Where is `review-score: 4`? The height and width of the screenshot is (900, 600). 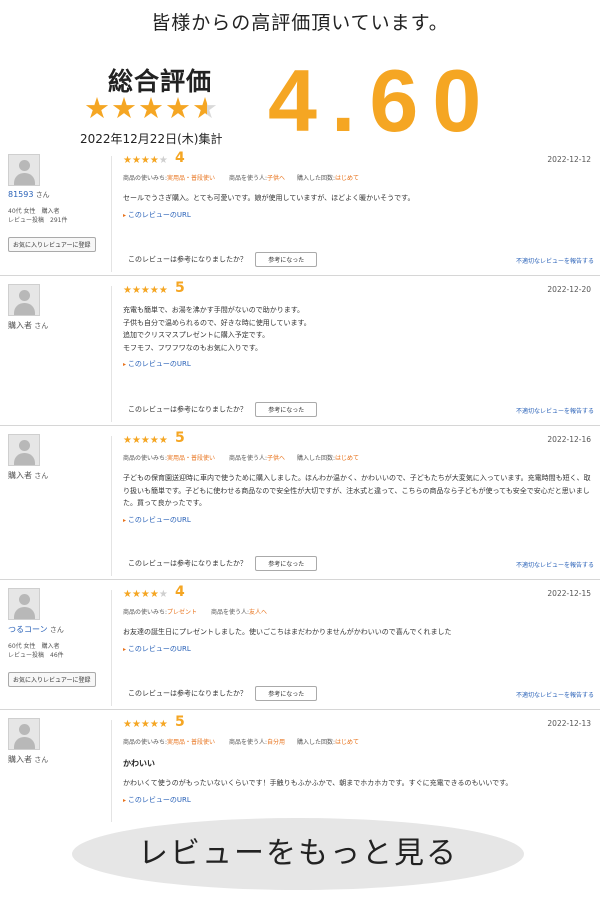 review-score: 4 is located at coordinates (180, 592).